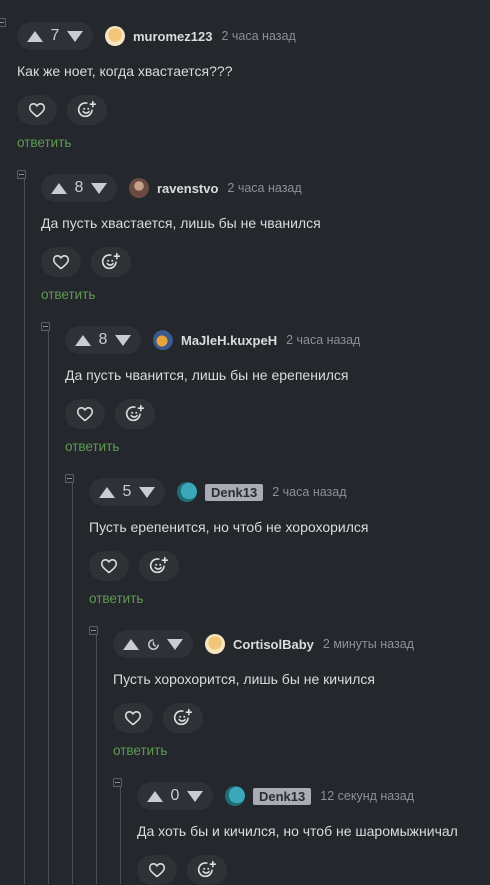  Describe the element at coordinates (55, 36) in the screenshot. I see `vote-control: 7` at that location.